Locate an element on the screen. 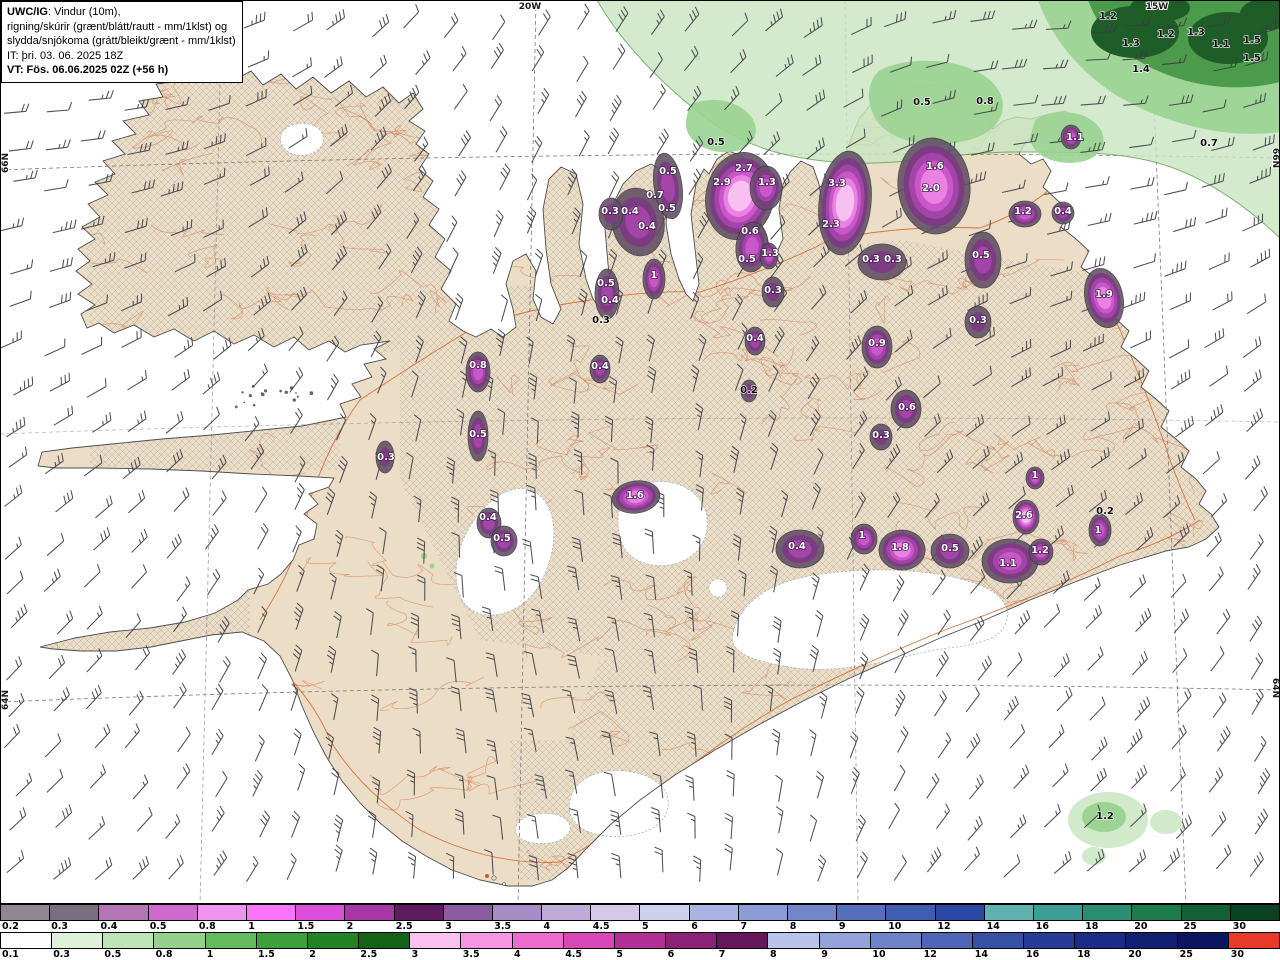 Image resolution: width=1280 pixels, height=960 pixels. colorbar-tick-label: 0.3 is located at coordinates (62, 954).